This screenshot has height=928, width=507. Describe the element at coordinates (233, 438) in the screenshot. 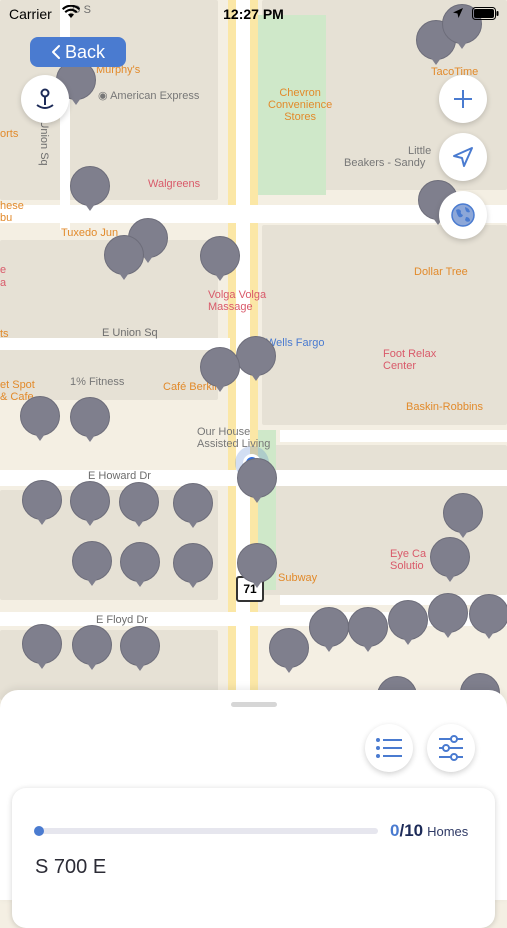

I see `poi-our-house: Our House Assisted Living` at that location.